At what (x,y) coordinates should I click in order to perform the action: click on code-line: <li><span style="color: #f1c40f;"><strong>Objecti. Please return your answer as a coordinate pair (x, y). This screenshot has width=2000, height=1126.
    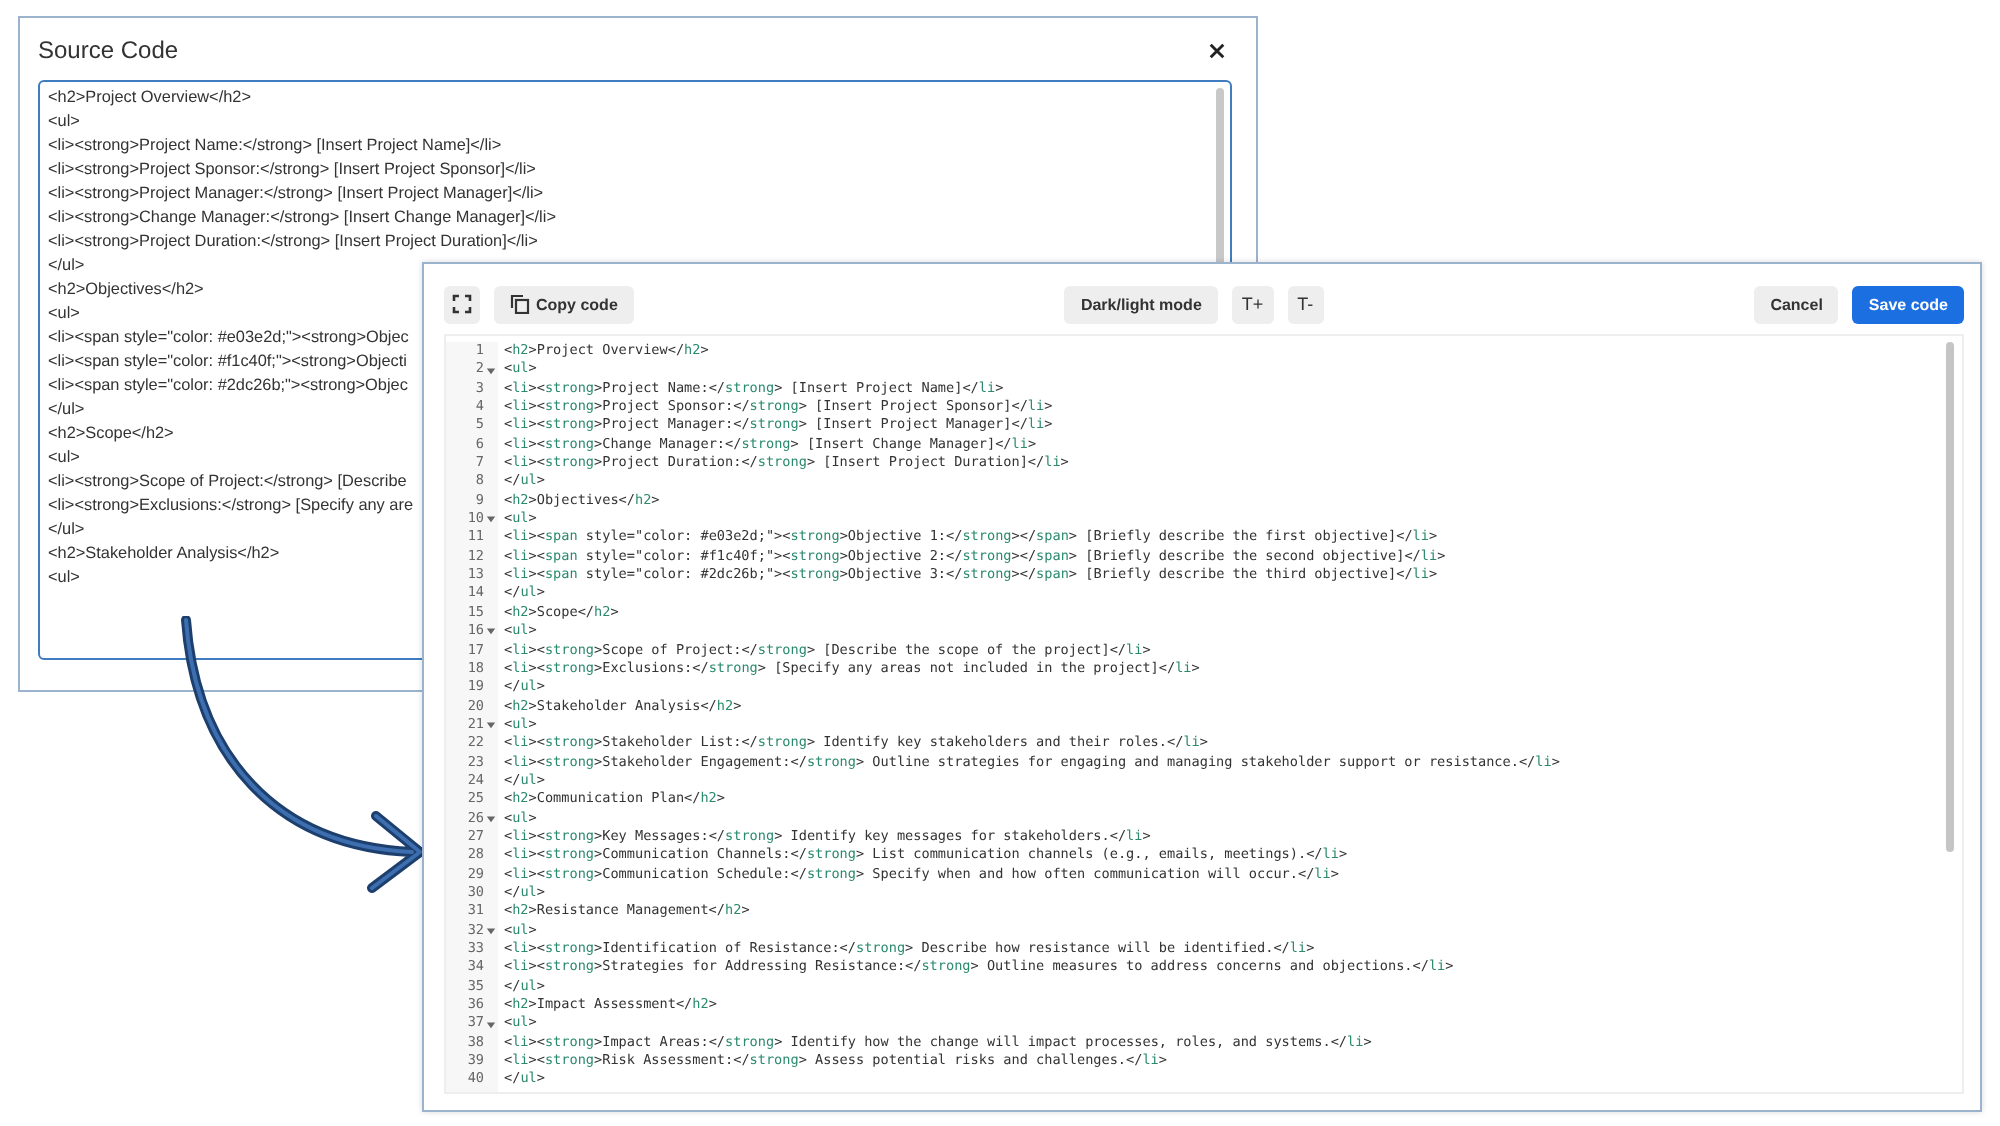
    Looking at the image, I should click on (227, 362).